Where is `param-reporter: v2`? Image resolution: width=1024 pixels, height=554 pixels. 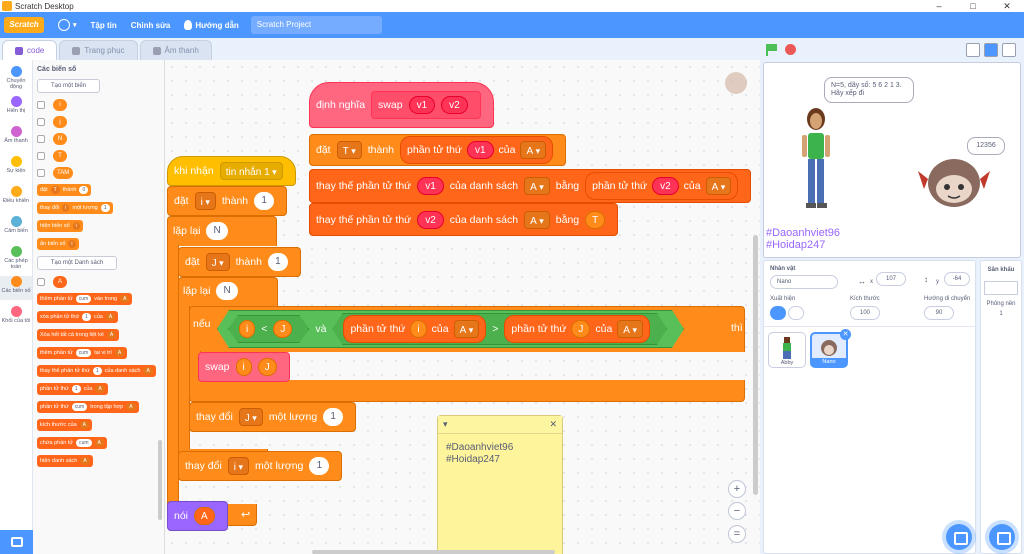 param-reporter: v2 is located at coordinates (430, 219).